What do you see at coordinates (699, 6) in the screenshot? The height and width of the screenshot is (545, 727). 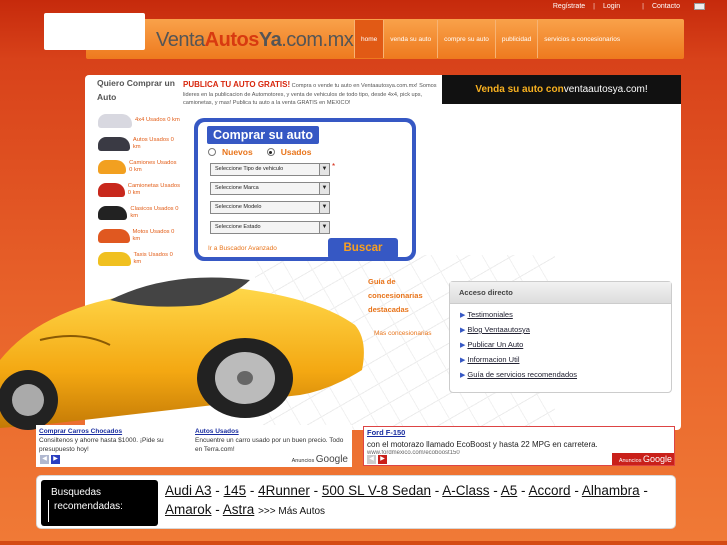 I see `mail-icon` at bounding box center [699, 6].